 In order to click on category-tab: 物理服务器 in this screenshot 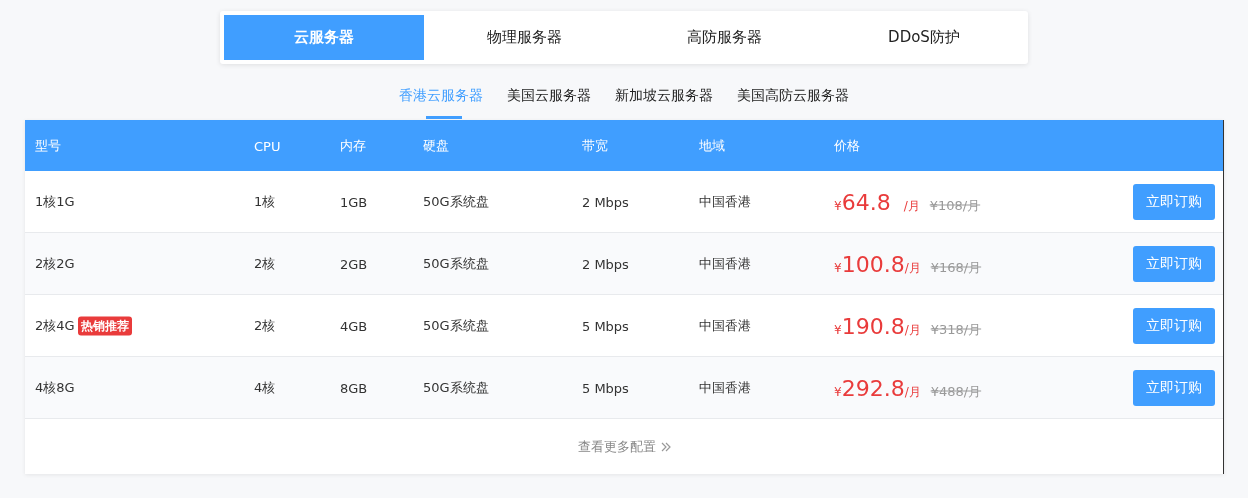, I will do `click(524, 37)`.